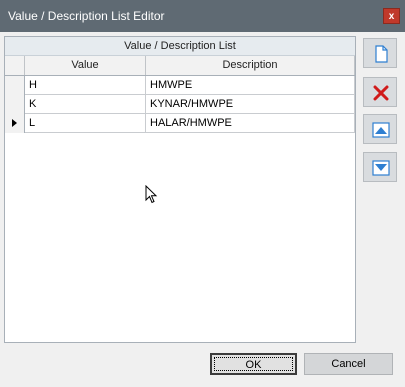  I want to click on move-up-icon, so click(381, 130).